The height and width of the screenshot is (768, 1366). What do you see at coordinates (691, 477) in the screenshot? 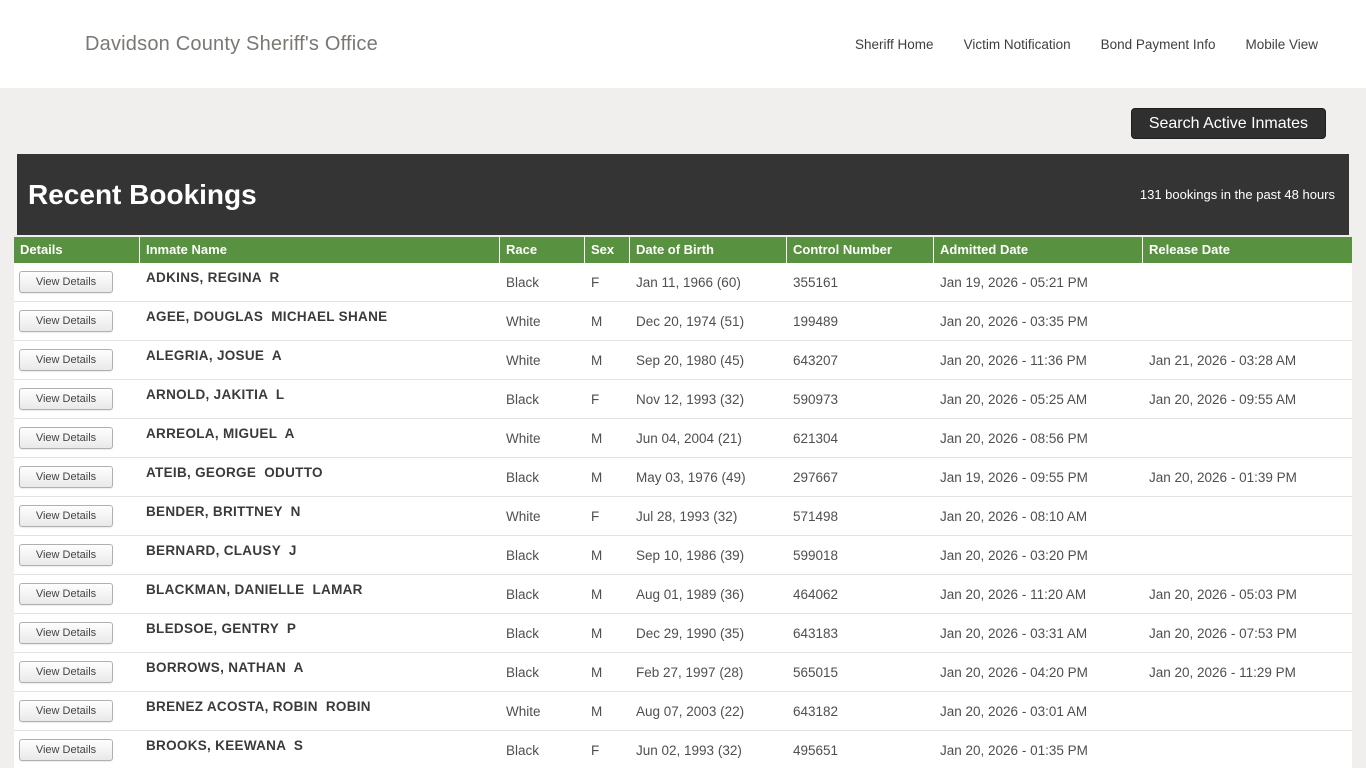
I see `inmate-date-of-birth: May 03, 1976 (49)` at bounding box center [691, 477].